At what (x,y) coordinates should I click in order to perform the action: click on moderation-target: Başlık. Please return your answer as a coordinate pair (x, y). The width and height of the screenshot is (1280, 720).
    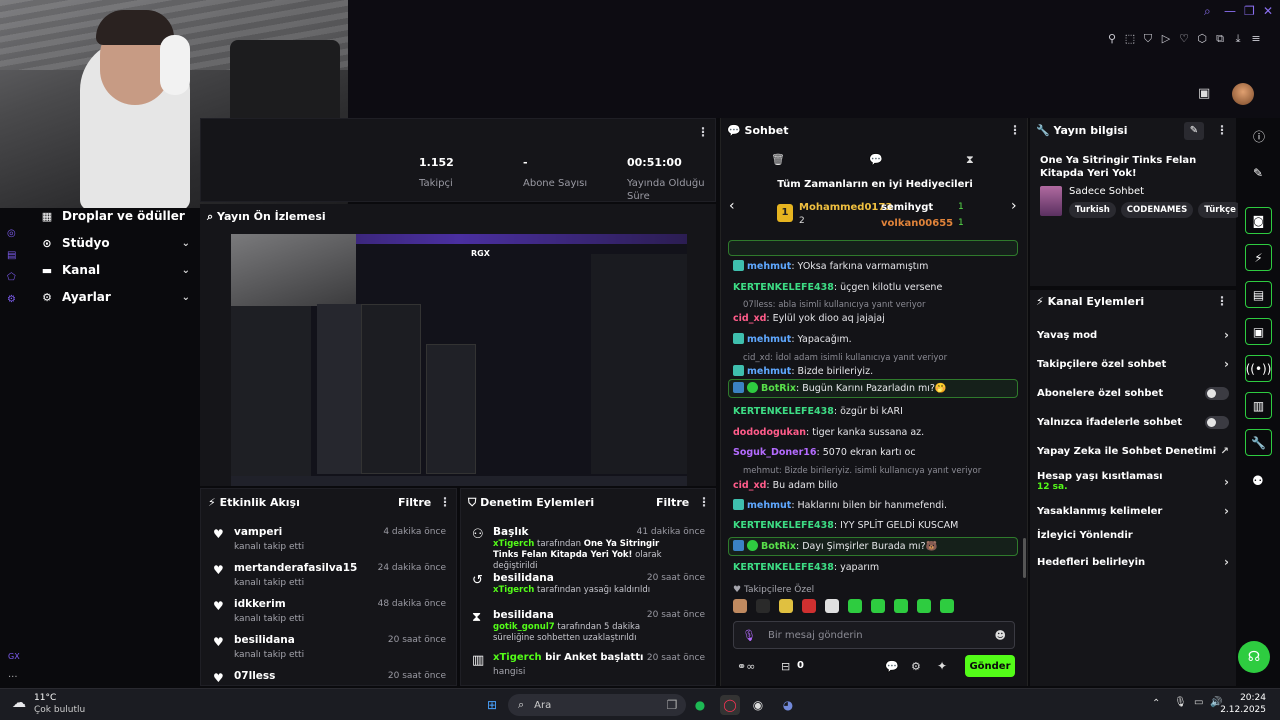
    Looking at the image, I should click on (511, 532).